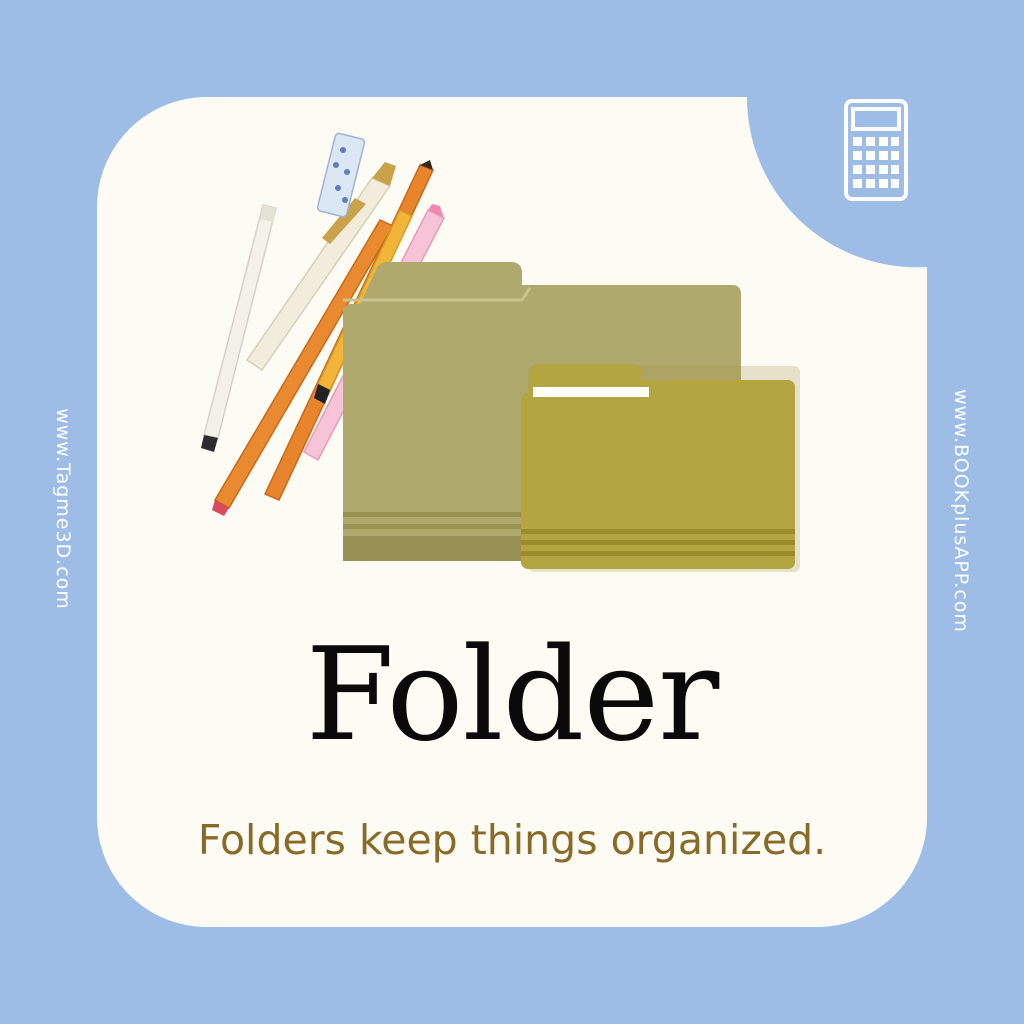 The image size is (1024, 1024). Describe the element at coordinates (512, 695) in the screenshot. I see `card-title: Folder` at that location.